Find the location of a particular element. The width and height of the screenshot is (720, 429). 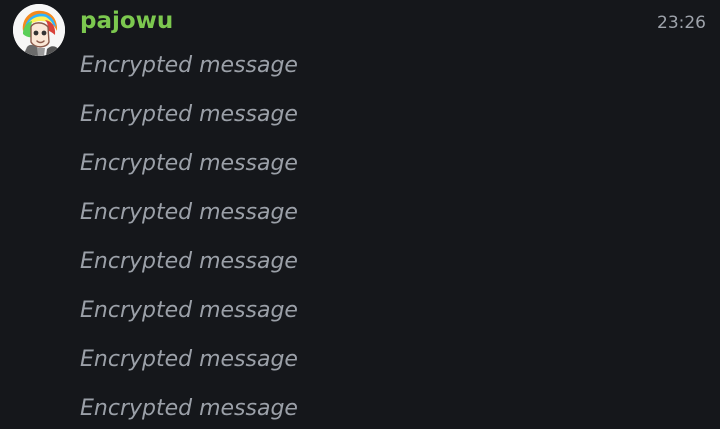

message-timestamp: 23:26 is located at coordinates (681, 23).